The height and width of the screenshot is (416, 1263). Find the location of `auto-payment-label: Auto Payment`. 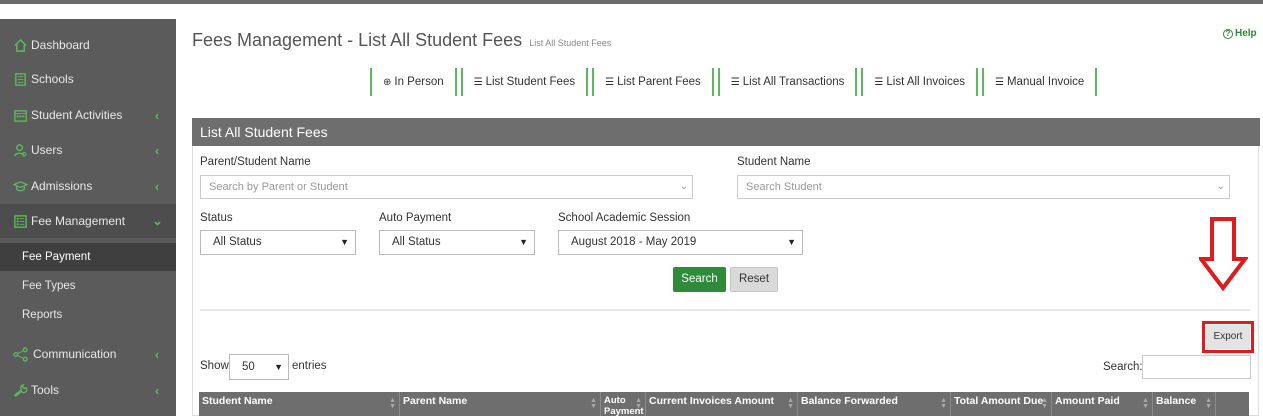

auto-payment-label: Auto Payment is located at coordinates (415, 218).